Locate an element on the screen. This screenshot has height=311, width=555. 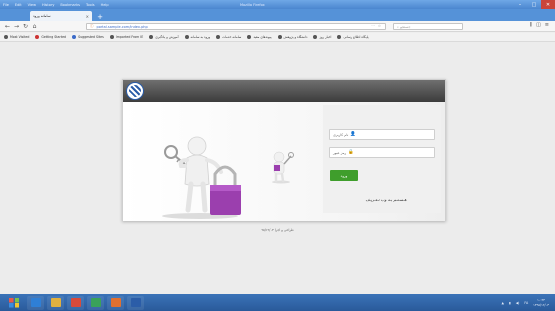
clock: ۱۰:۲۴ ۱۳۹۵/۱۲/۰۳ is located at coordinates (541, 303).